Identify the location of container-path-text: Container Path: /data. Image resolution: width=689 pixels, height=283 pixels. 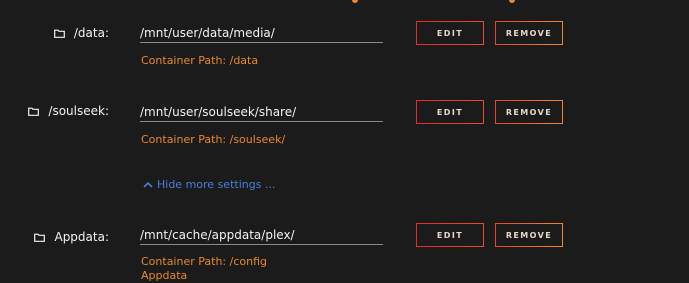
(200, 60).